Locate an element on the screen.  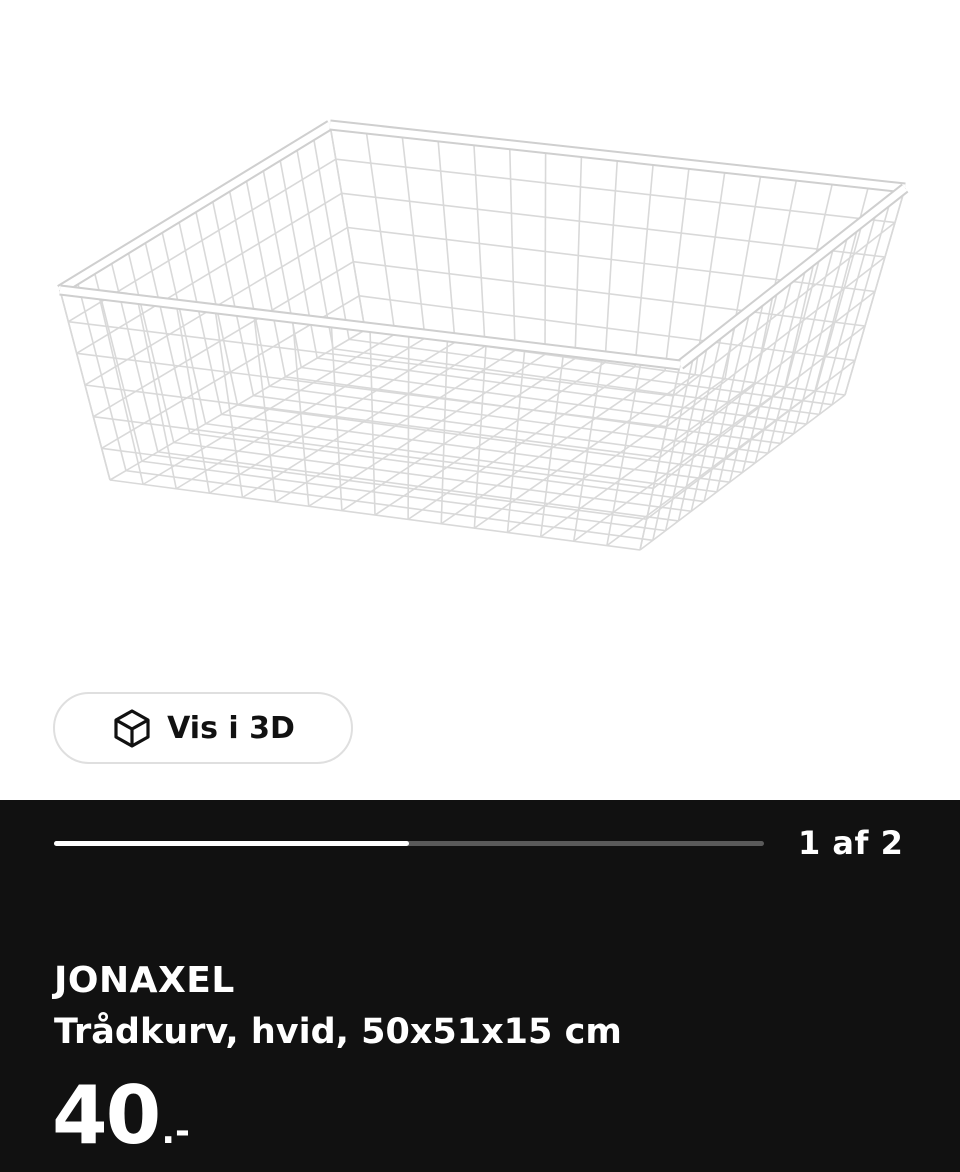
image-progress-fill is located at coordinates (231, 843).